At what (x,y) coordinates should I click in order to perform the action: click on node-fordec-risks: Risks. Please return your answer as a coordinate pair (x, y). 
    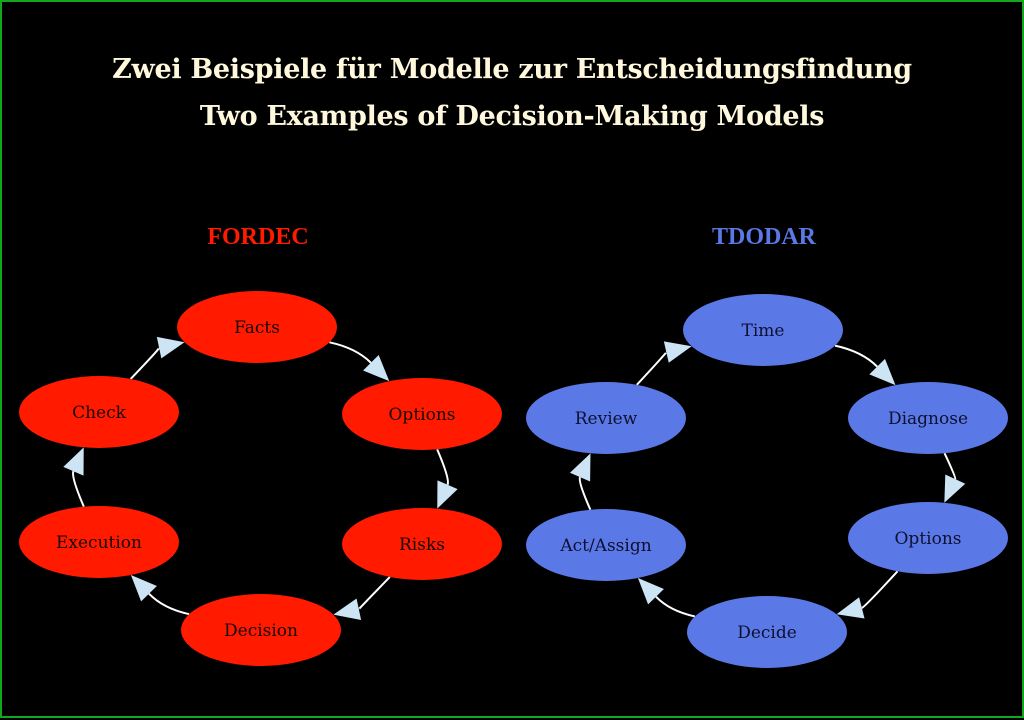
    Looking at the image, I should click on (422, 544).